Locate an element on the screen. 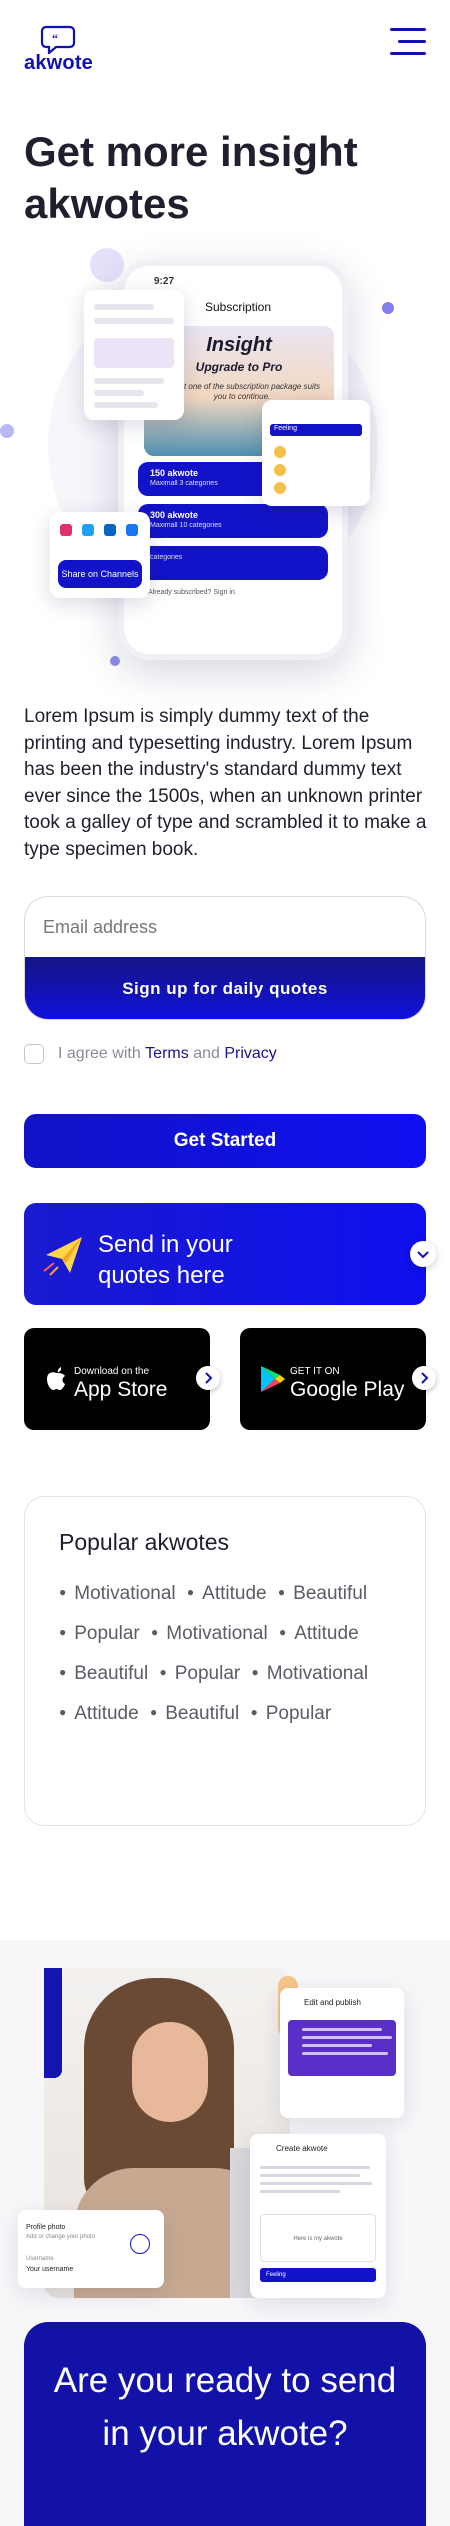  decor-strip is located at coordinates (53, 2023).